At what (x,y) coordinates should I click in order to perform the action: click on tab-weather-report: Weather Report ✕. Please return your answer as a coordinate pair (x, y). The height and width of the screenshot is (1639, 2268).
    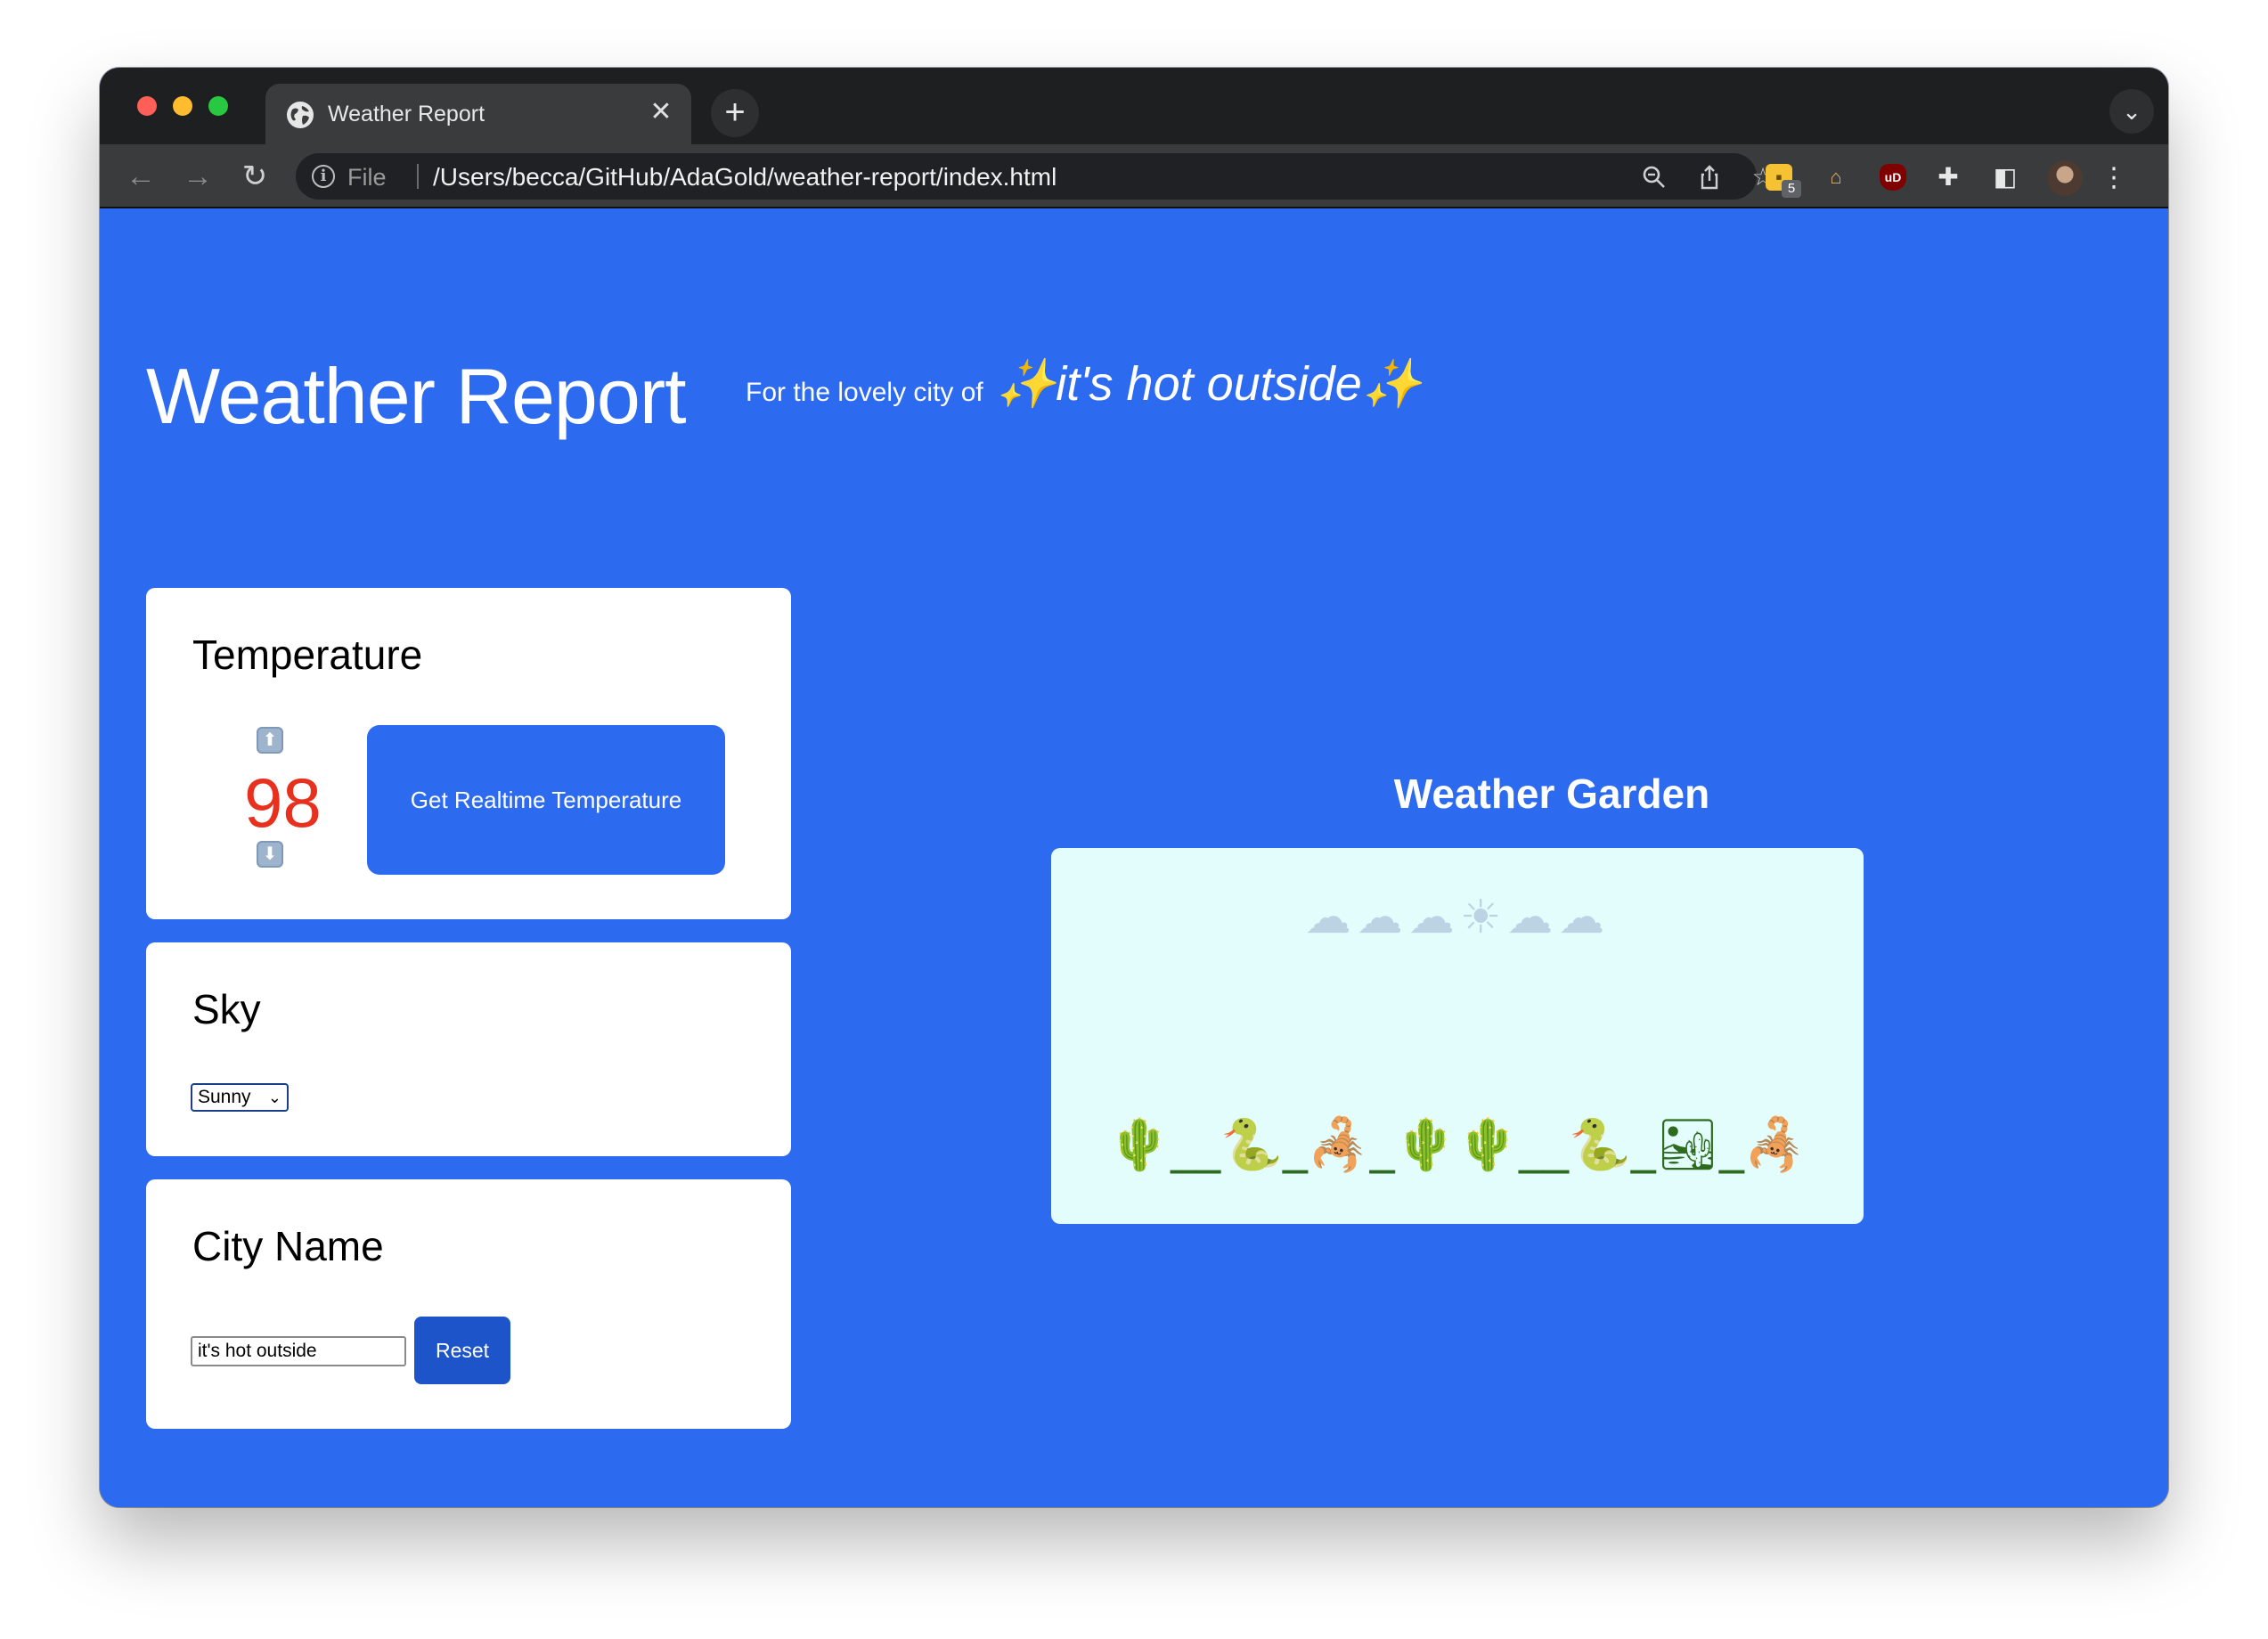
    Looking at the image, I should click on (478, 114).